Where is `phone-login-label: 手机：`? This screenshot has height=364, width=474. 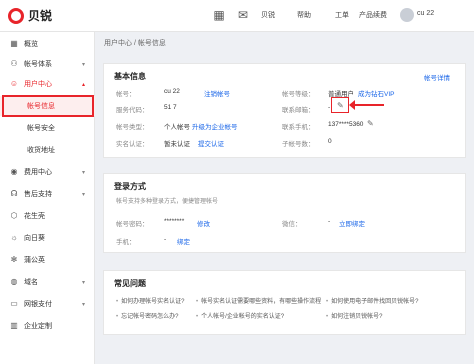
phone-login-label: 手机： is located at coordinates (126, 242).